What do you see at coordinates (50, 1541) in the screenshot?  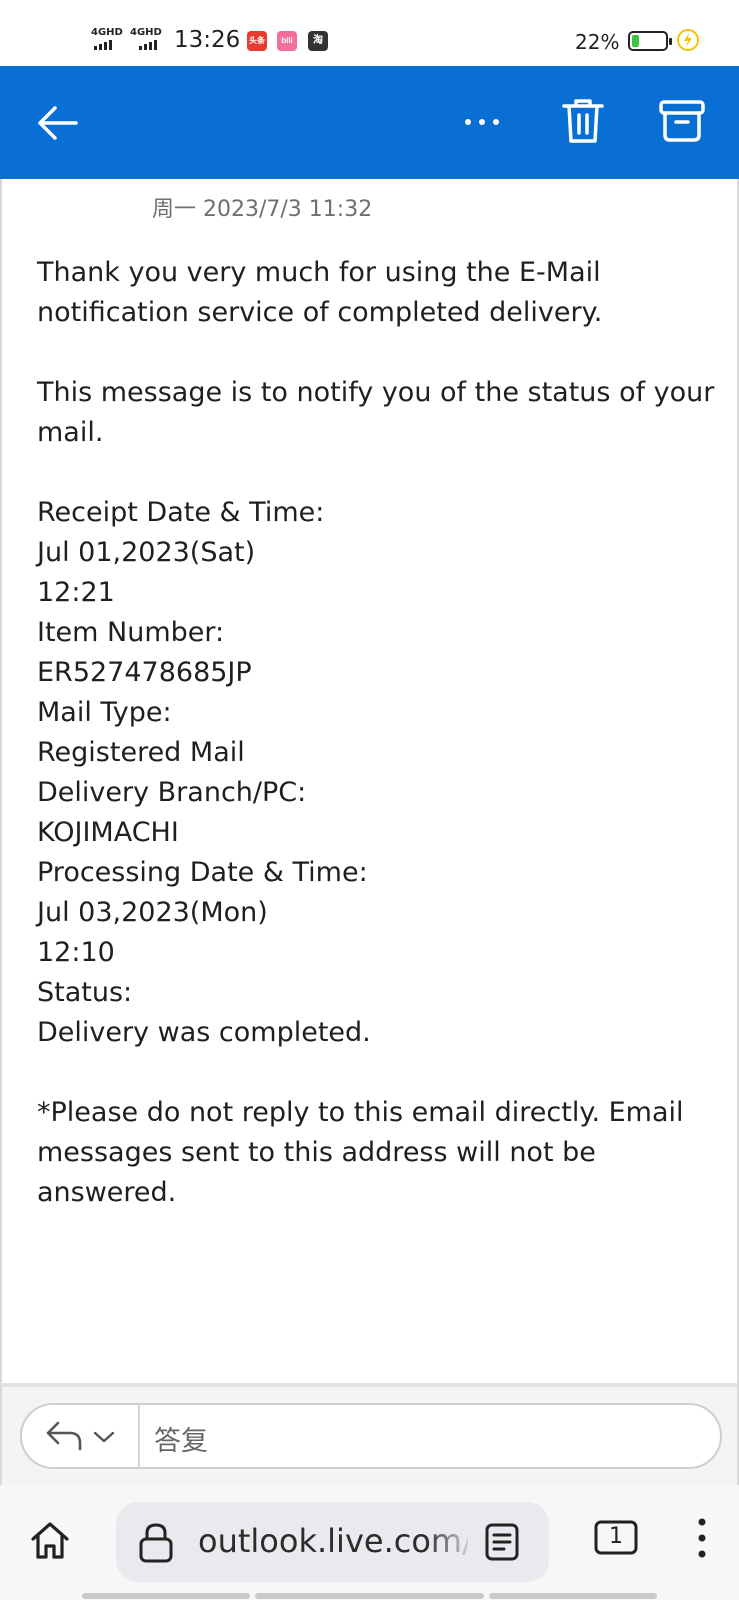 I see `home-icon` at bounding box center [50, 1541].